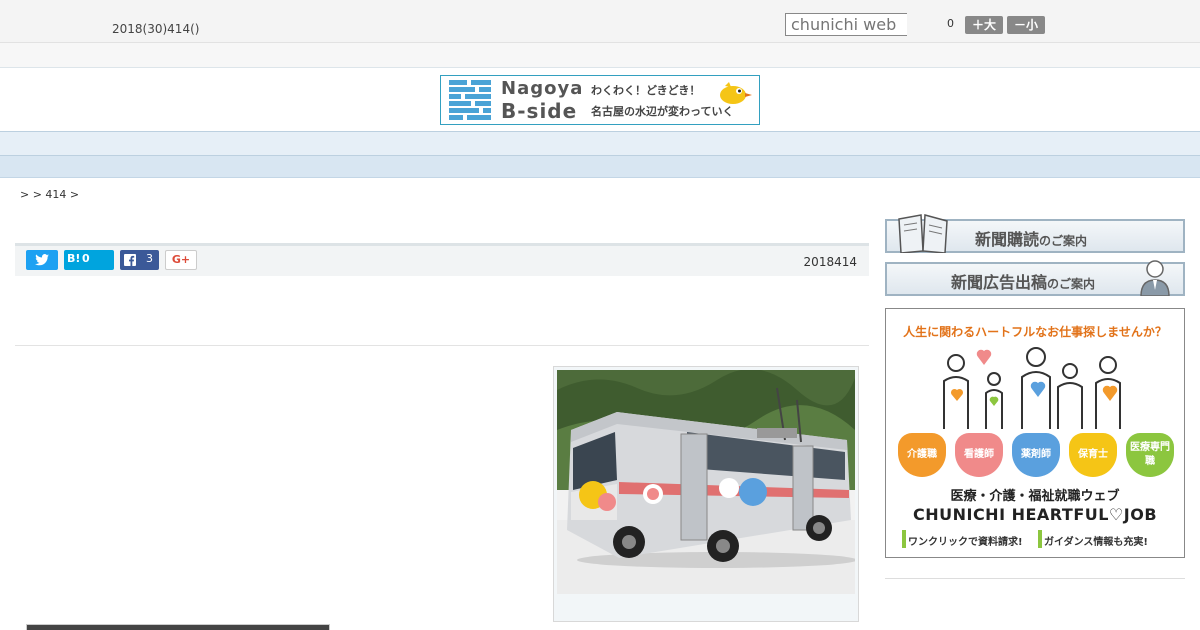  Describe the element at coordinates (1026, 25) in the screenshot. I see `font-smaller-button: －小` at that location.